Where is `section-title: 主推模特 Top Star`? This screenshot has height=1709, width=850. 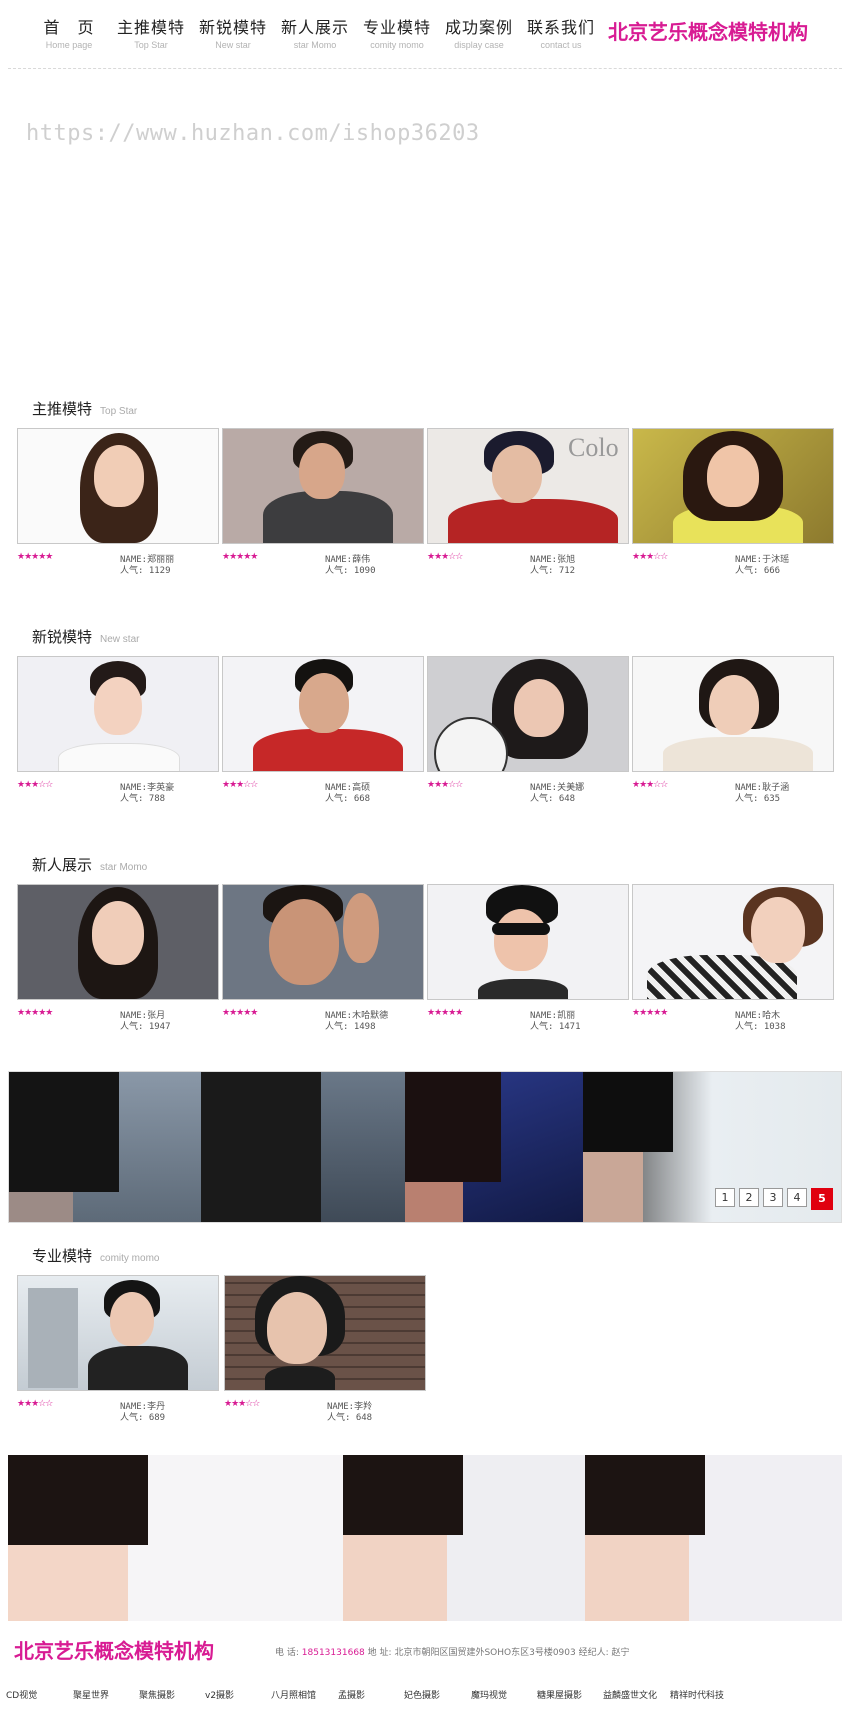 section-title: 主推模特 Top Star is located at coordinates (84, 408).